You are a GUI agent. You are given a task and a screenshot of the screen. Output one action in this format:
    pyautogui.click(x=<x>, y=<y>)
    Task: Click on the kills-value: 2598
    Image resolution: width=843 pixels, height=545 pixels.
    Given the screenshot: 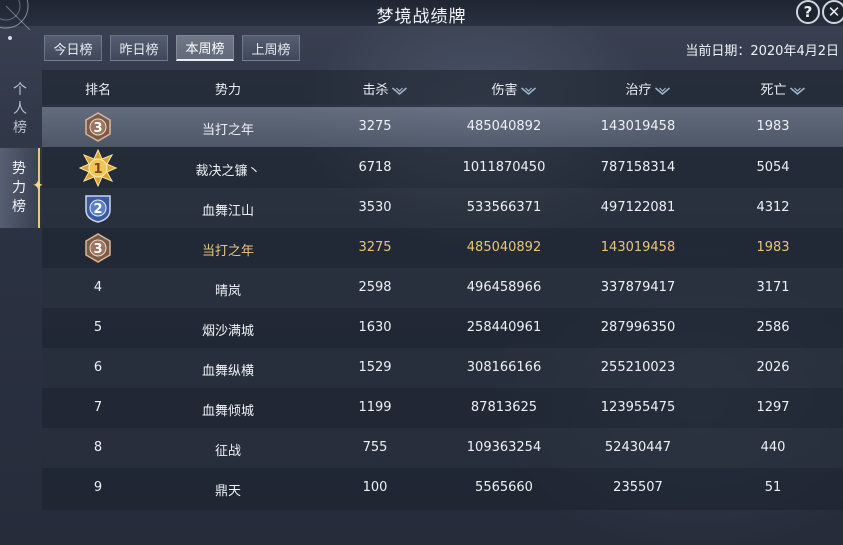 What is the action you would take?
    pyautogui.click(x=375, y=287)
    